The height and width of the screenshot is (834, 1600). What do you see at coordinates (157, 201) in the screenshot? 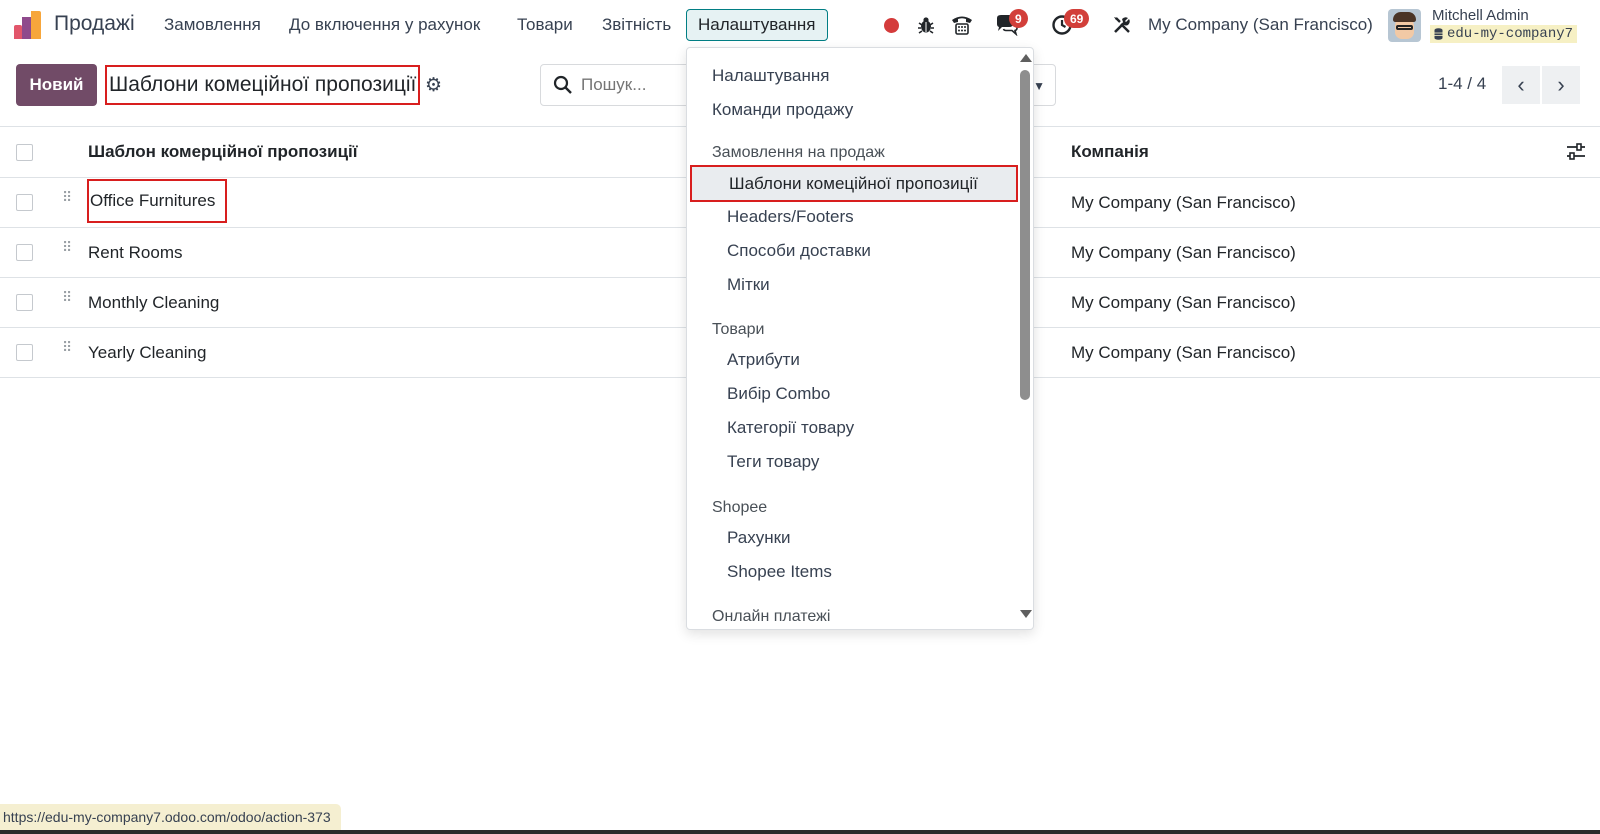
I see `row-template-name: Office Furnitures` at bounding box center [157, 201].